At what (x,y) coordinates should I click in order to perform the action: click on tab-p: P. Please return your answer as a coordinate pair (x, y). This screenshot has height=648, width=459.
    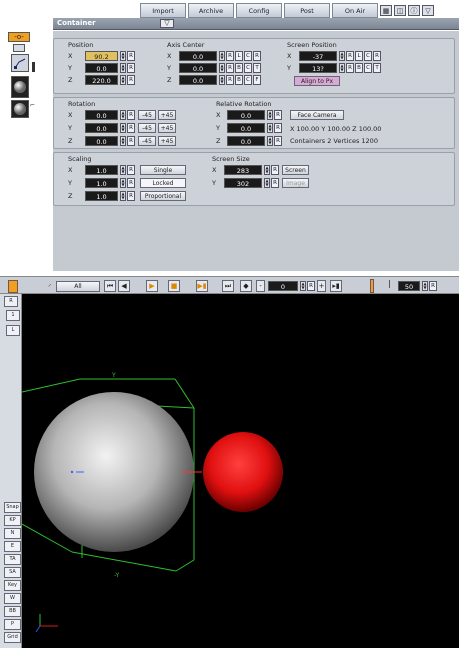
    Looking at the image, I should click on (12, 624).